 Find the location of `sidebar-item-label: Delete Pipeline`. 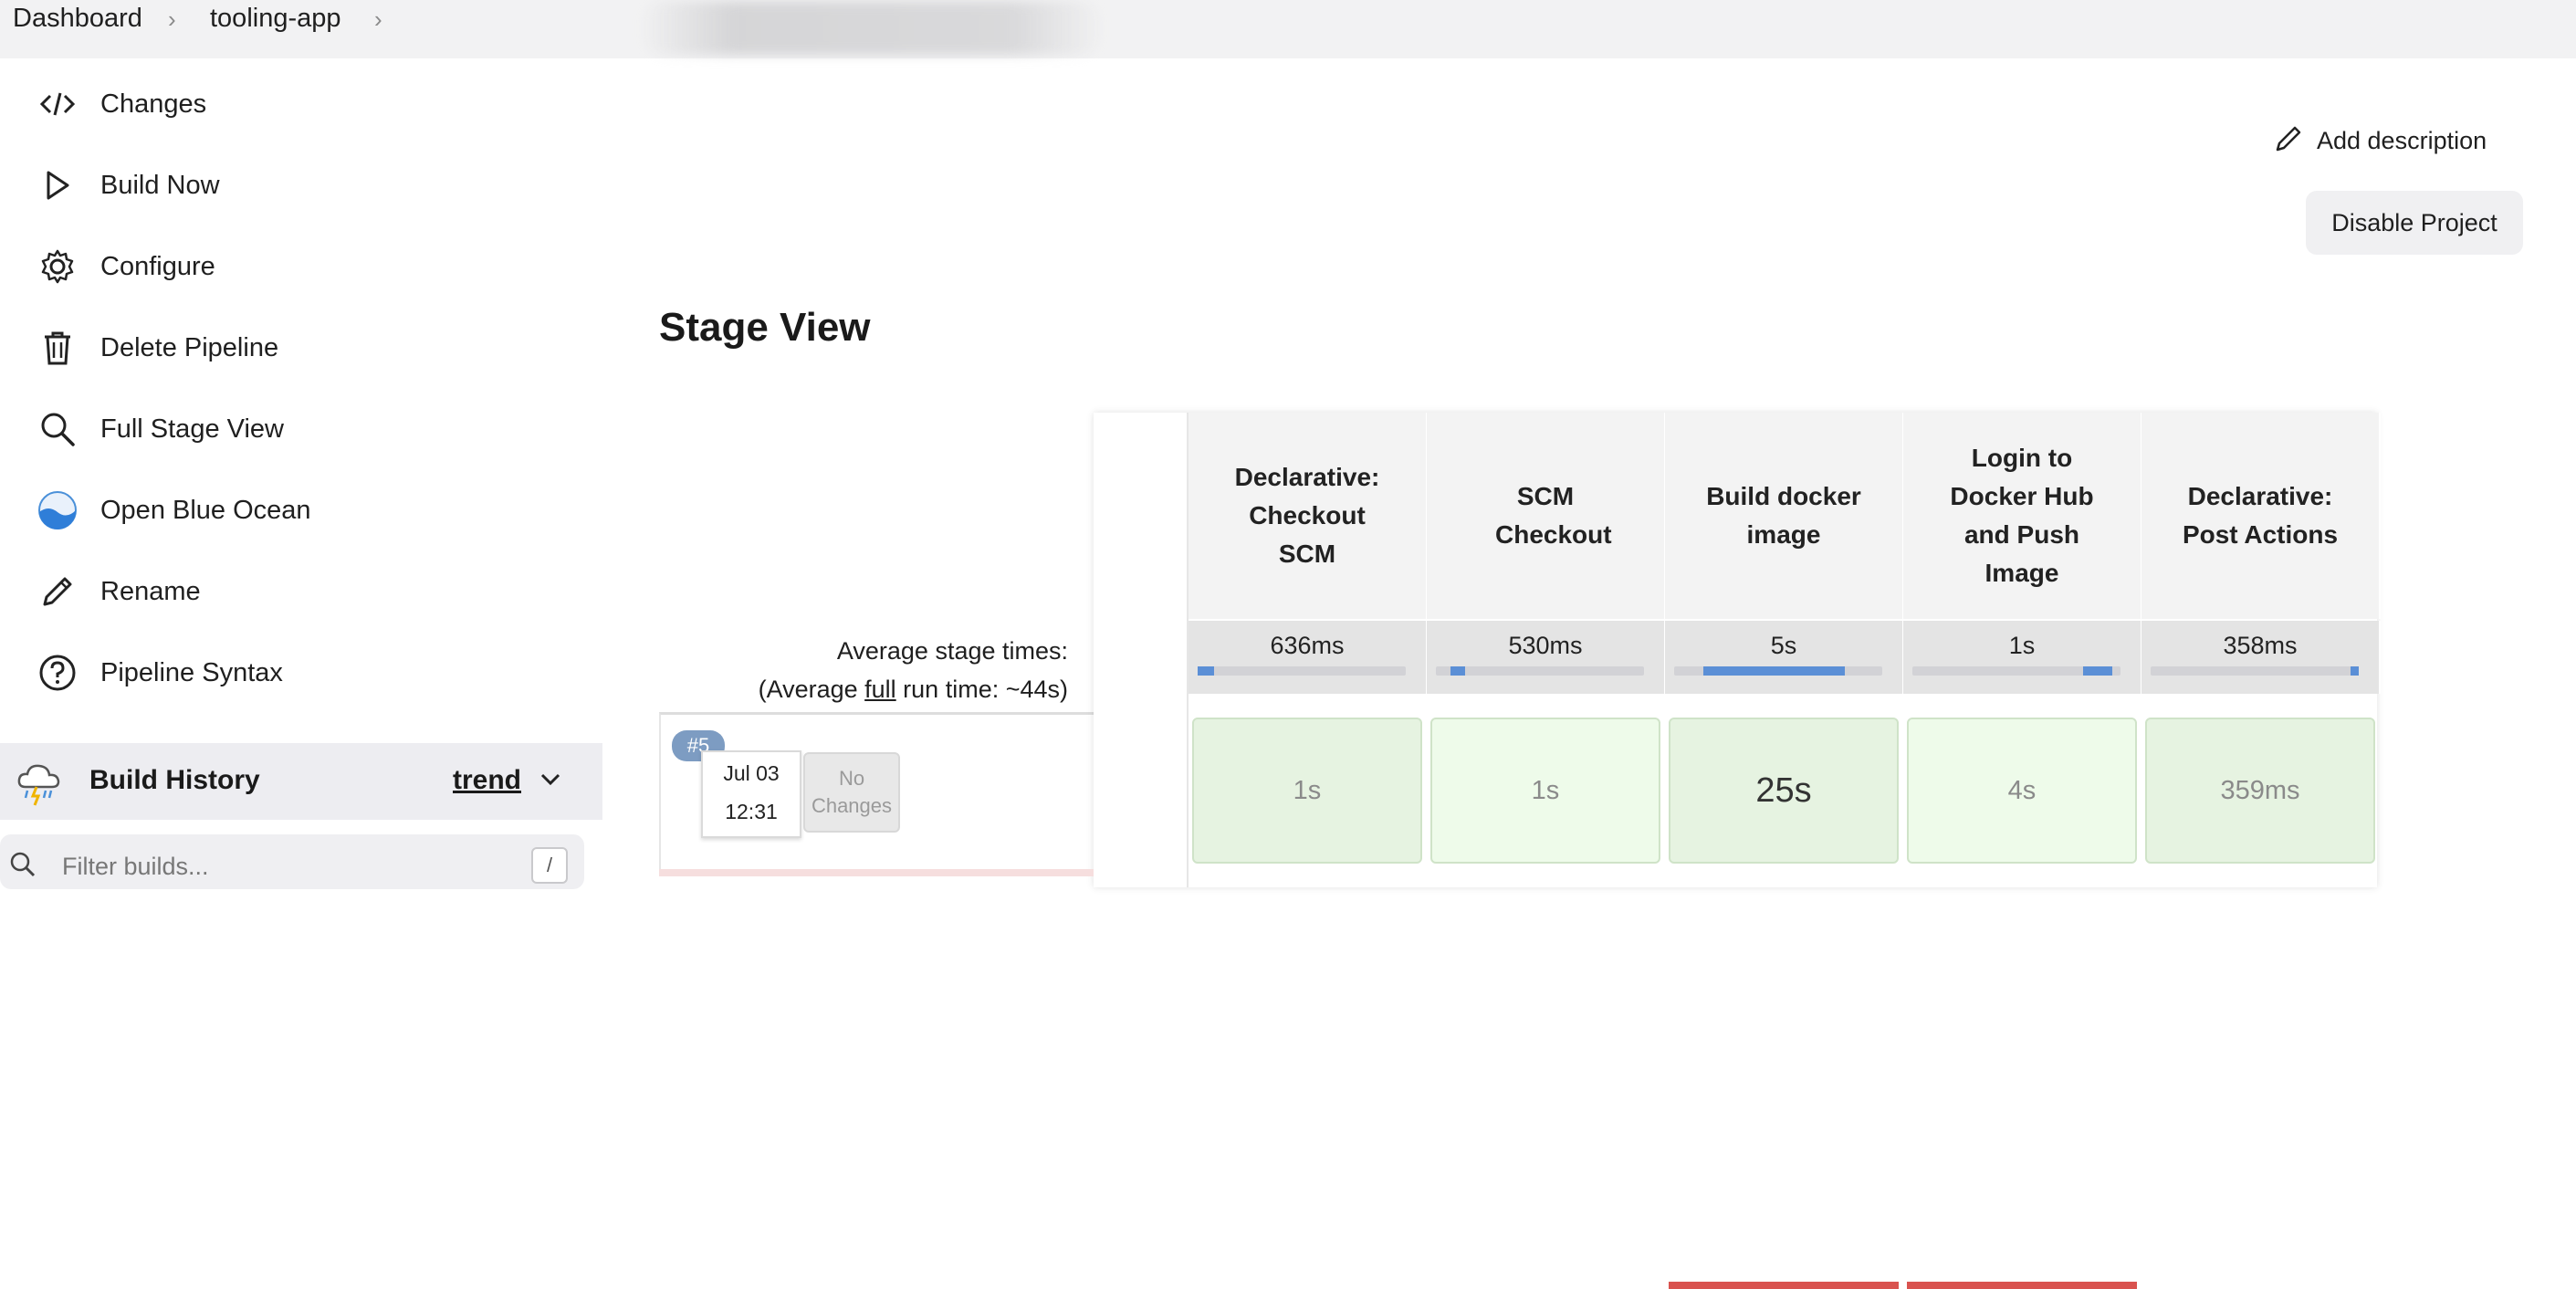

sidebar-item-label: Delete Pipeline is located at coordinates (189, 347).